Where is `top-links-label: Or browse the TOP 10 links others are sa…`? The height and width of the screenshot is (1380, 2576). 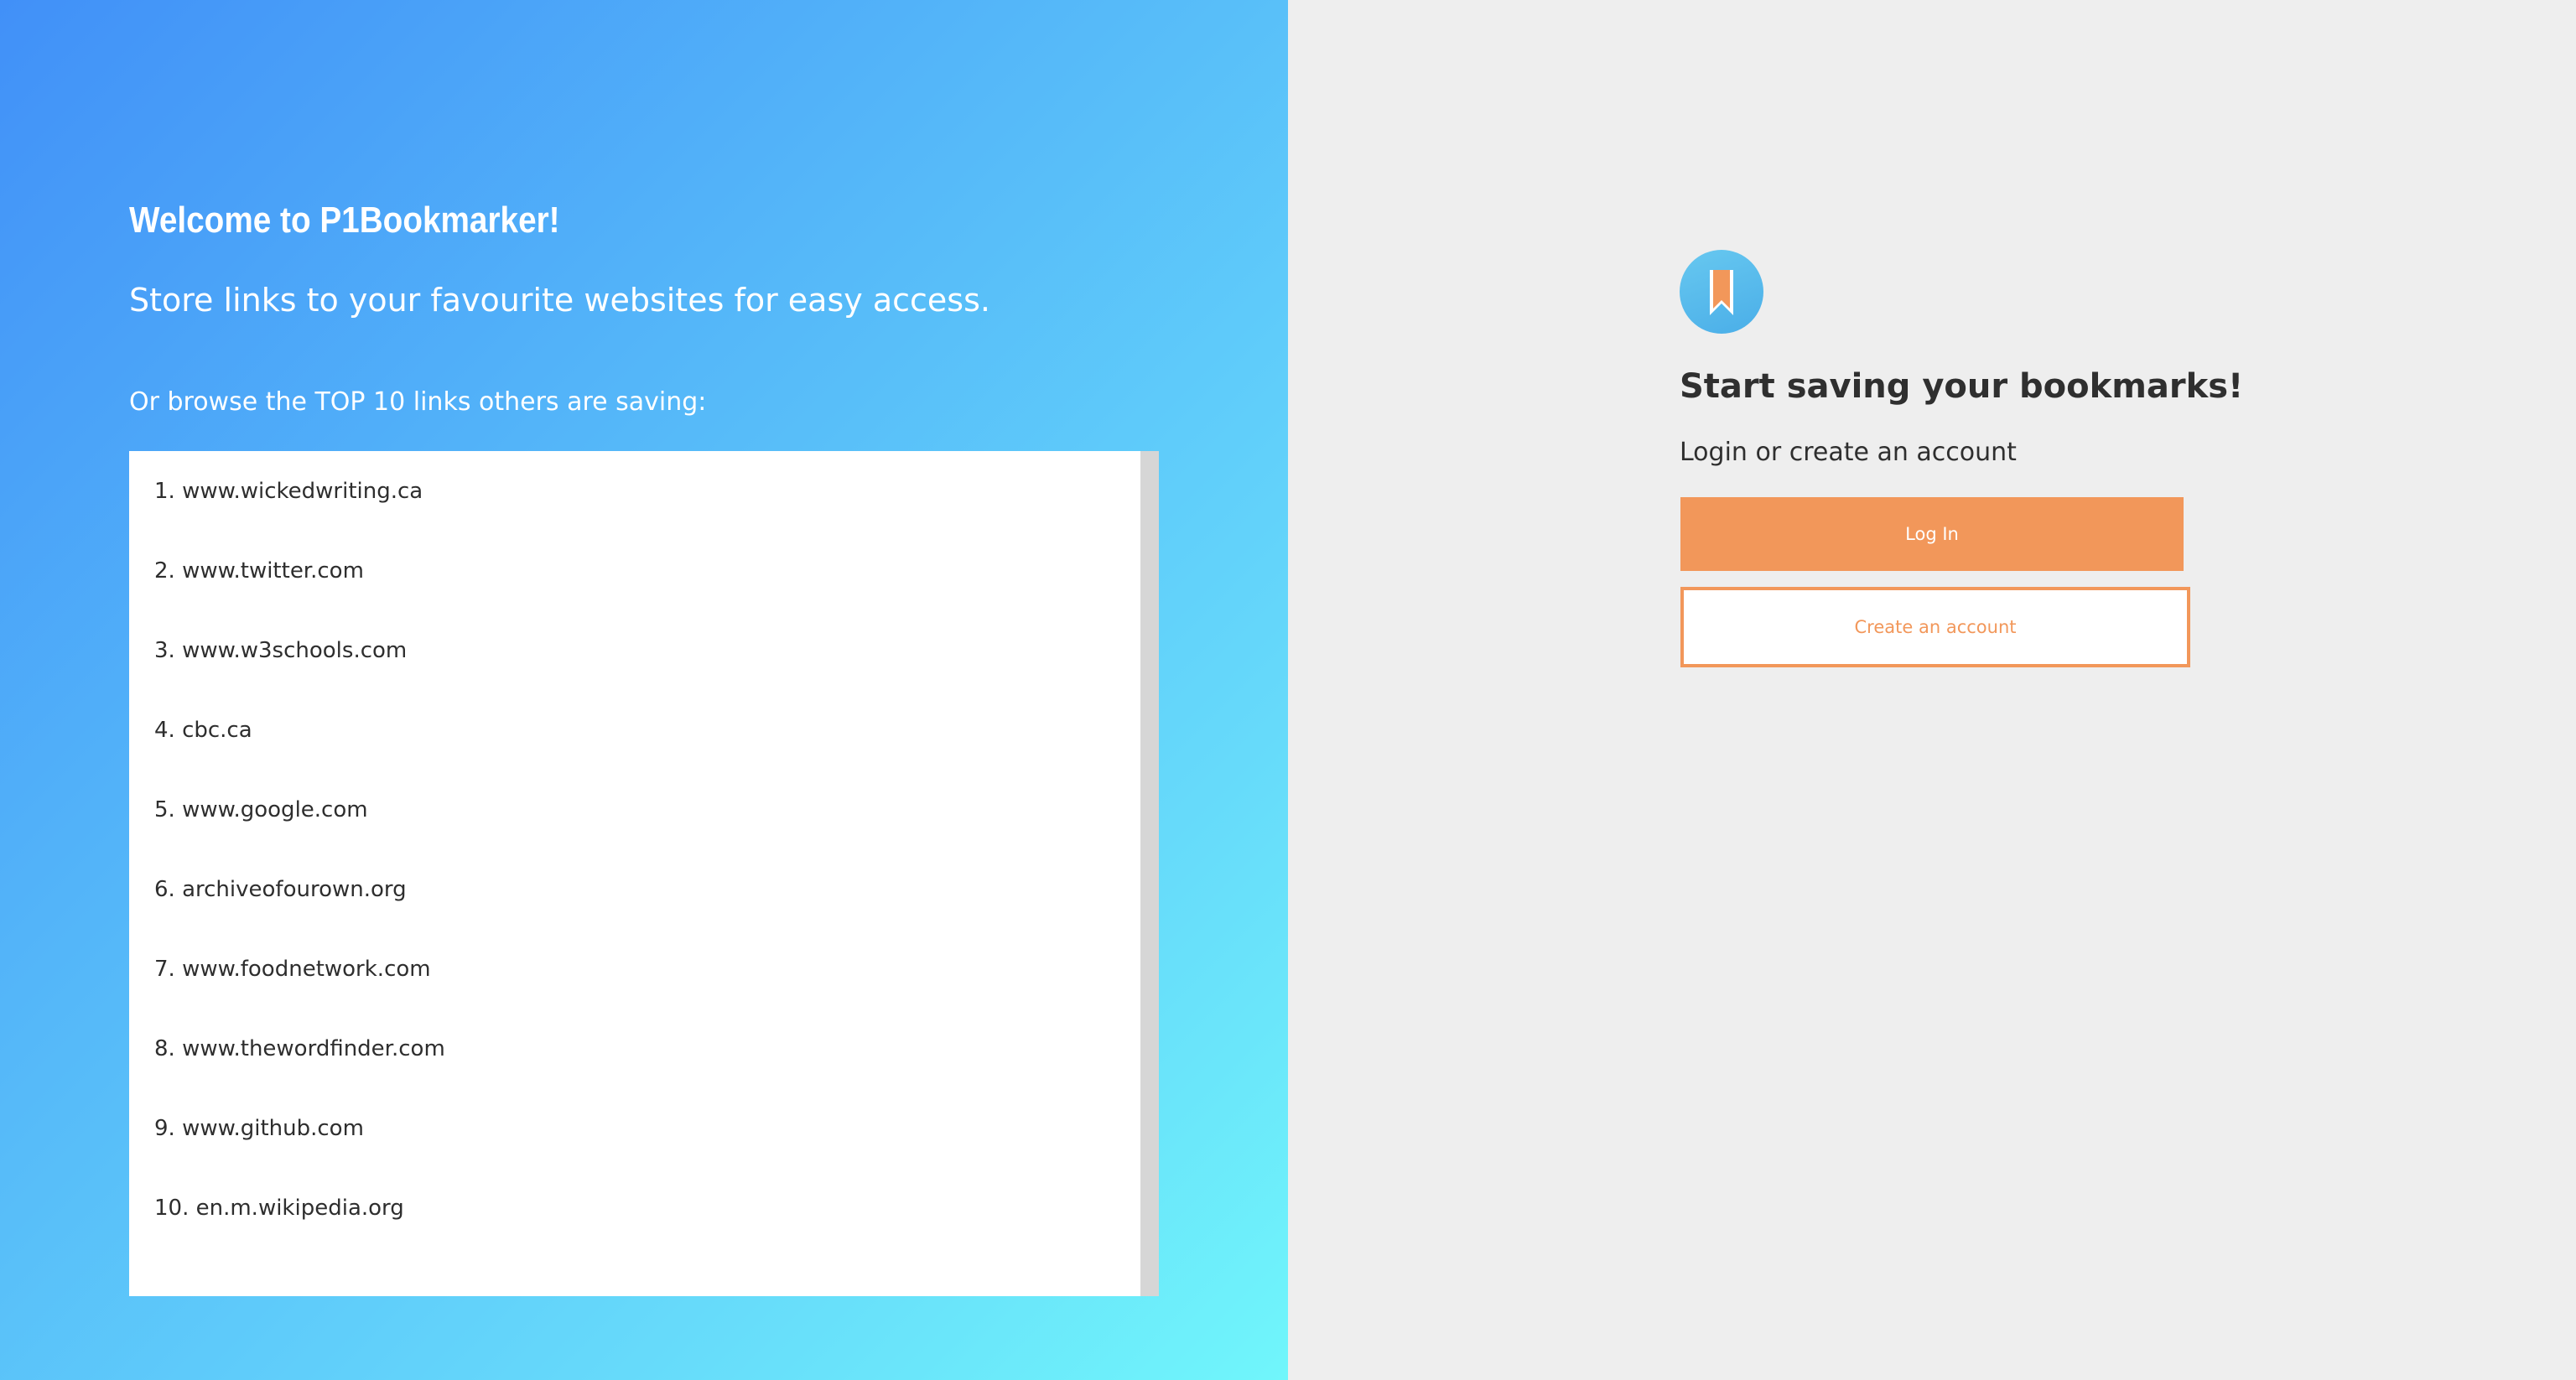 top-links-label: Or browse the TOP 10 links others are sa… is located at coordinates (418, 402).